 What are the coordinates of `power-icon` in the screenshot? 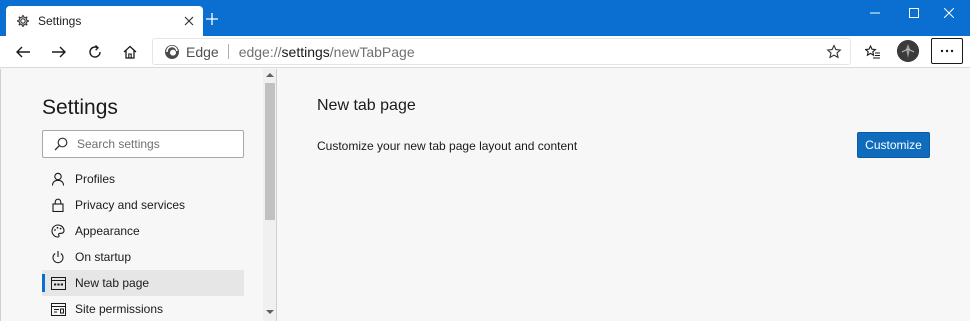 It's located at (58, 257).